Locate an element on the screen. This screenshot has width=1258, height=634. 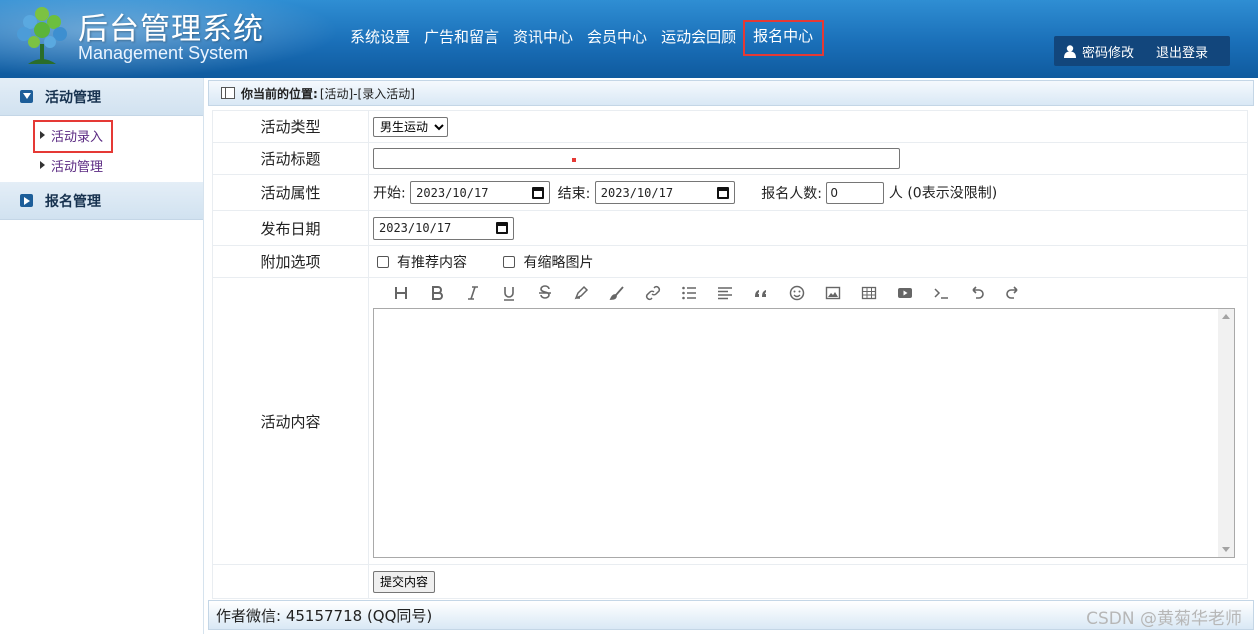
breadcrumb: 你当前的位置: [活动]-[录入活动] is located at coordinates (731, 93).